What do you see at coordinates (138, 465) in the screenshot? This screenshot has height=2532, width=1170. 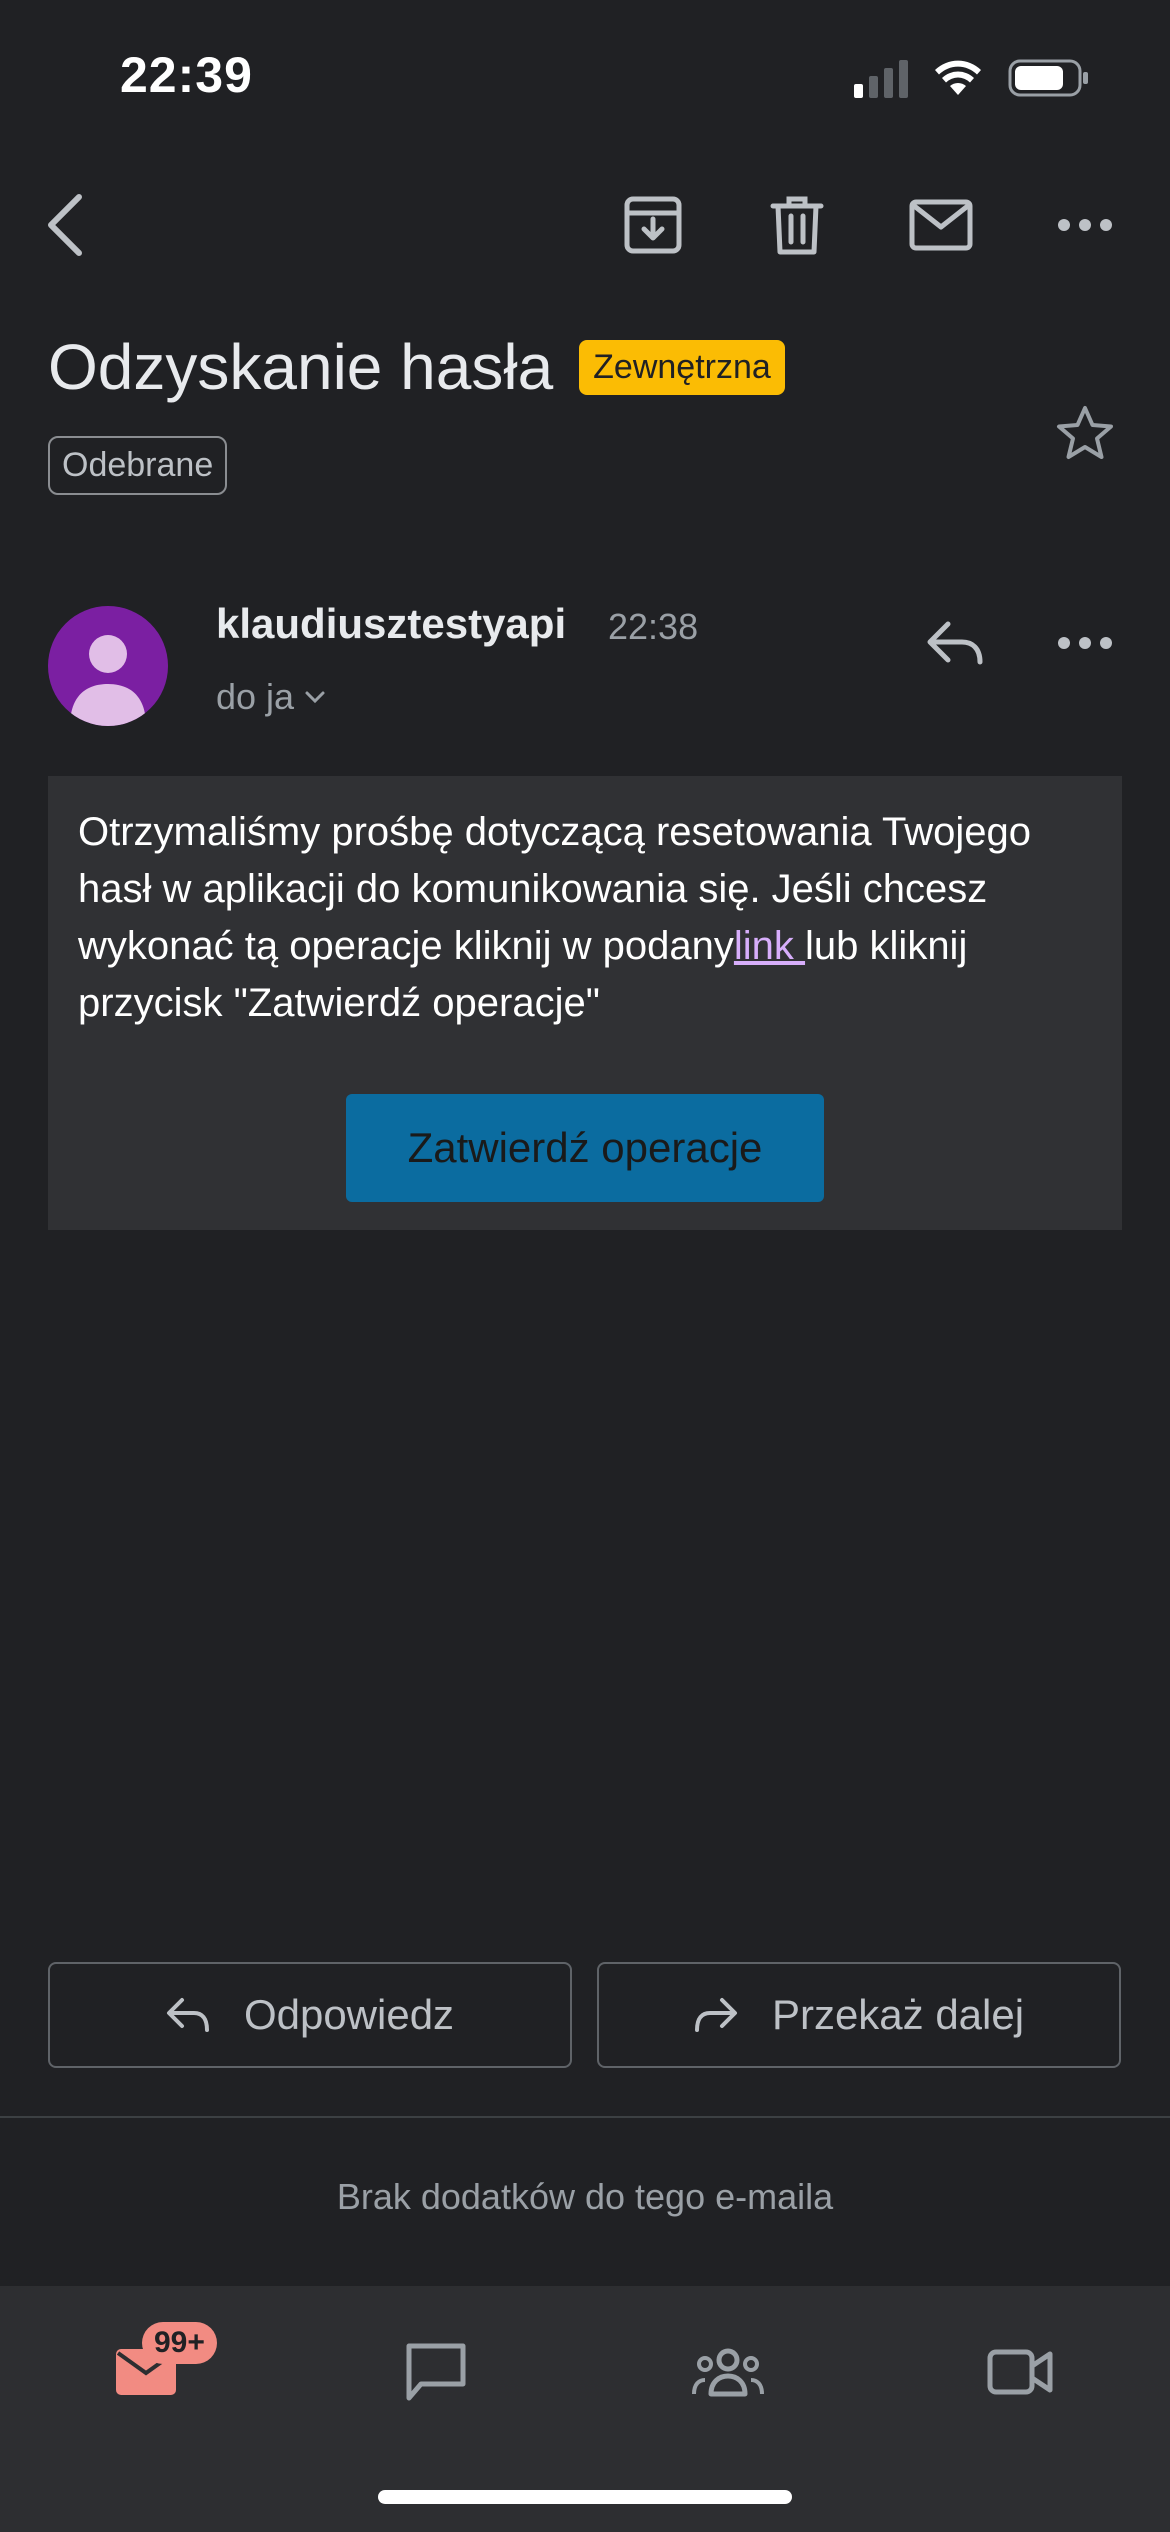 I see `folder-label-chip: Odebrane` at bounding box center [138, 465].